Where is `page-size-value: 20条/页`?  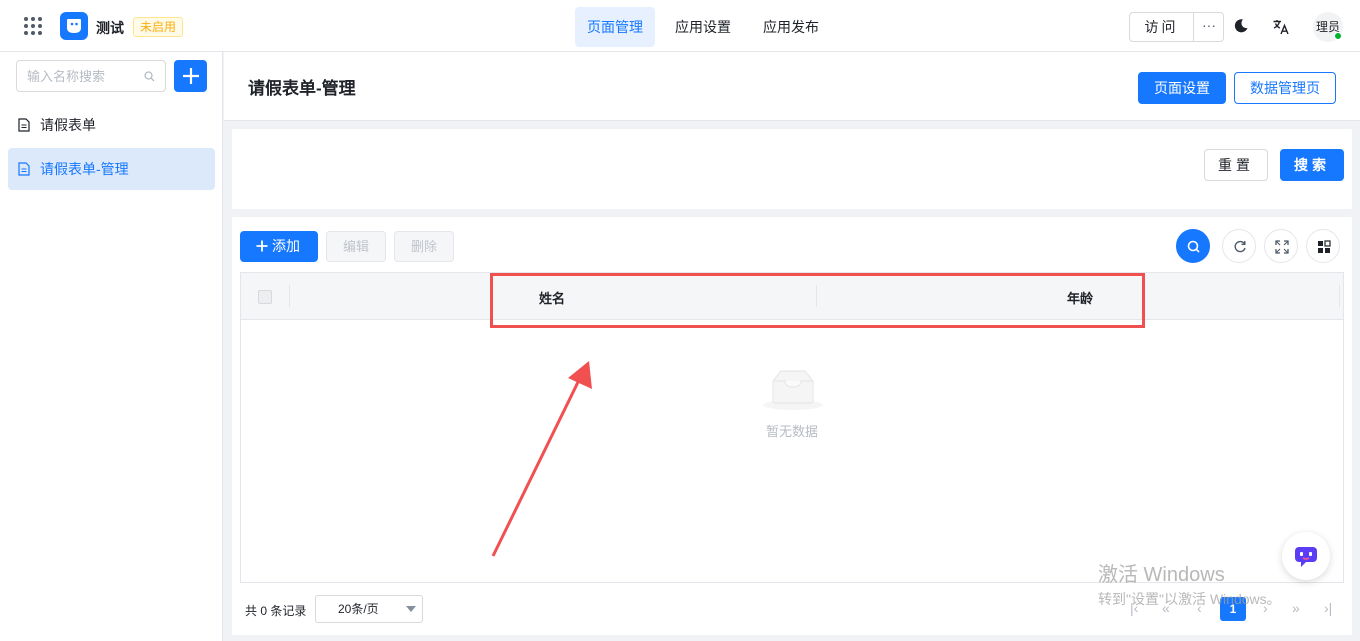
page-size-value: 20条/页 is located at coordinates (358, 609).